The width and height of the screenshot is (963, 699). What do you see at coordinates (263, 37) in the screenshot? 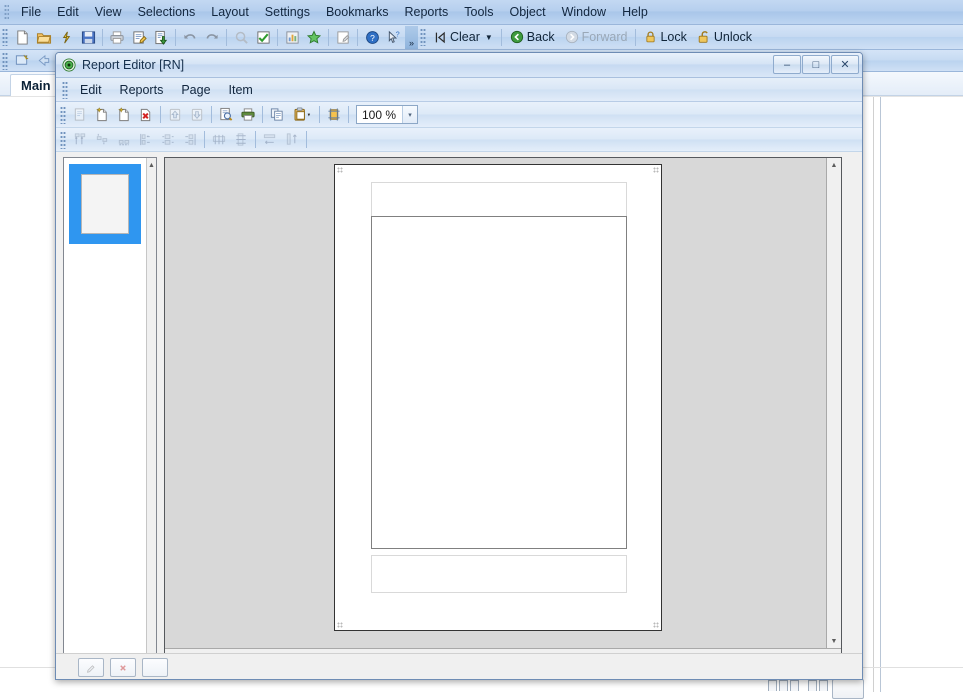
I see `current-selections-icon` at bounding box center [263, 37].